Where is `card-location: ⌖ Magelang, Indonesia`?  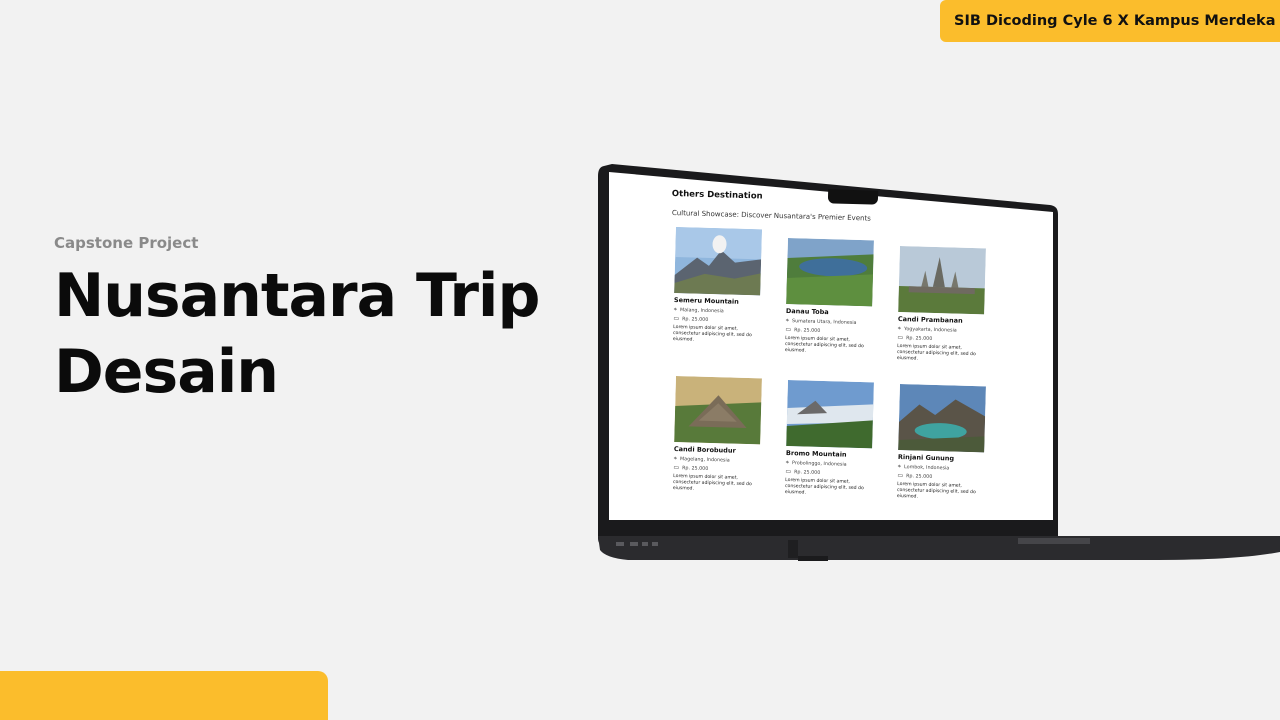
card-location: ⌖ Magelang, Indonesia is located at coordinates (717, 459).